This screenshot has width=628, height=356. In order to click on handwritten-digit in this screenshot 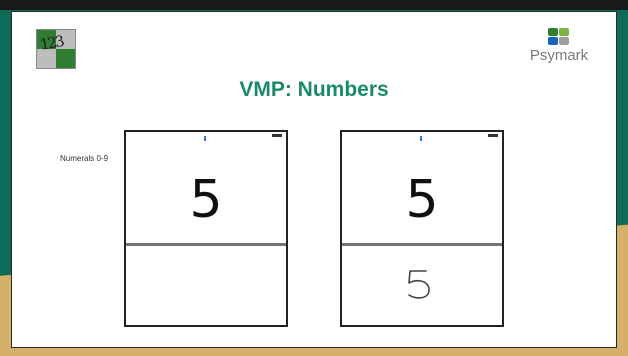, I will do `click(420, 285)`.